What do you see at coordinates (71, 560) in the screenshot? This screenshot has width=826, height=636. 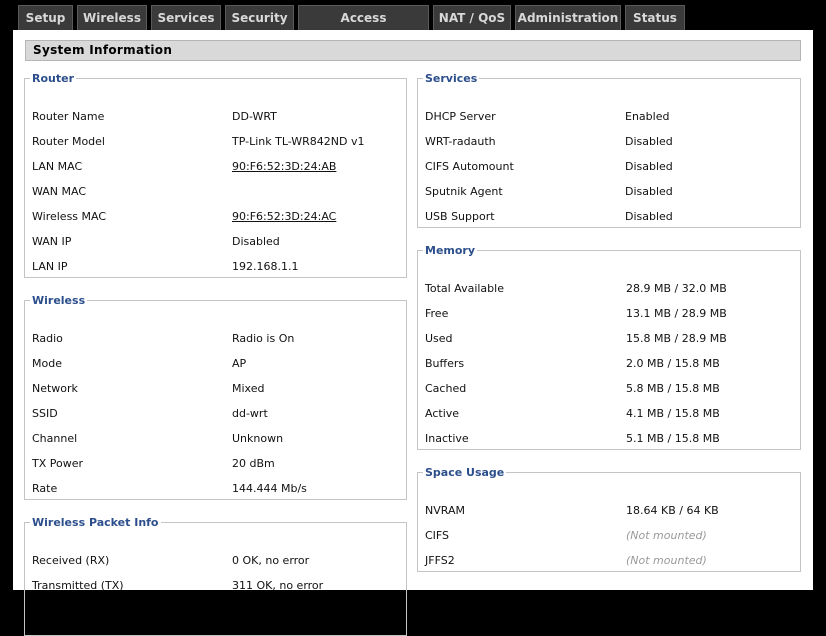 I see `rx-label: Received (RX)` at bounding box center [71, 560].